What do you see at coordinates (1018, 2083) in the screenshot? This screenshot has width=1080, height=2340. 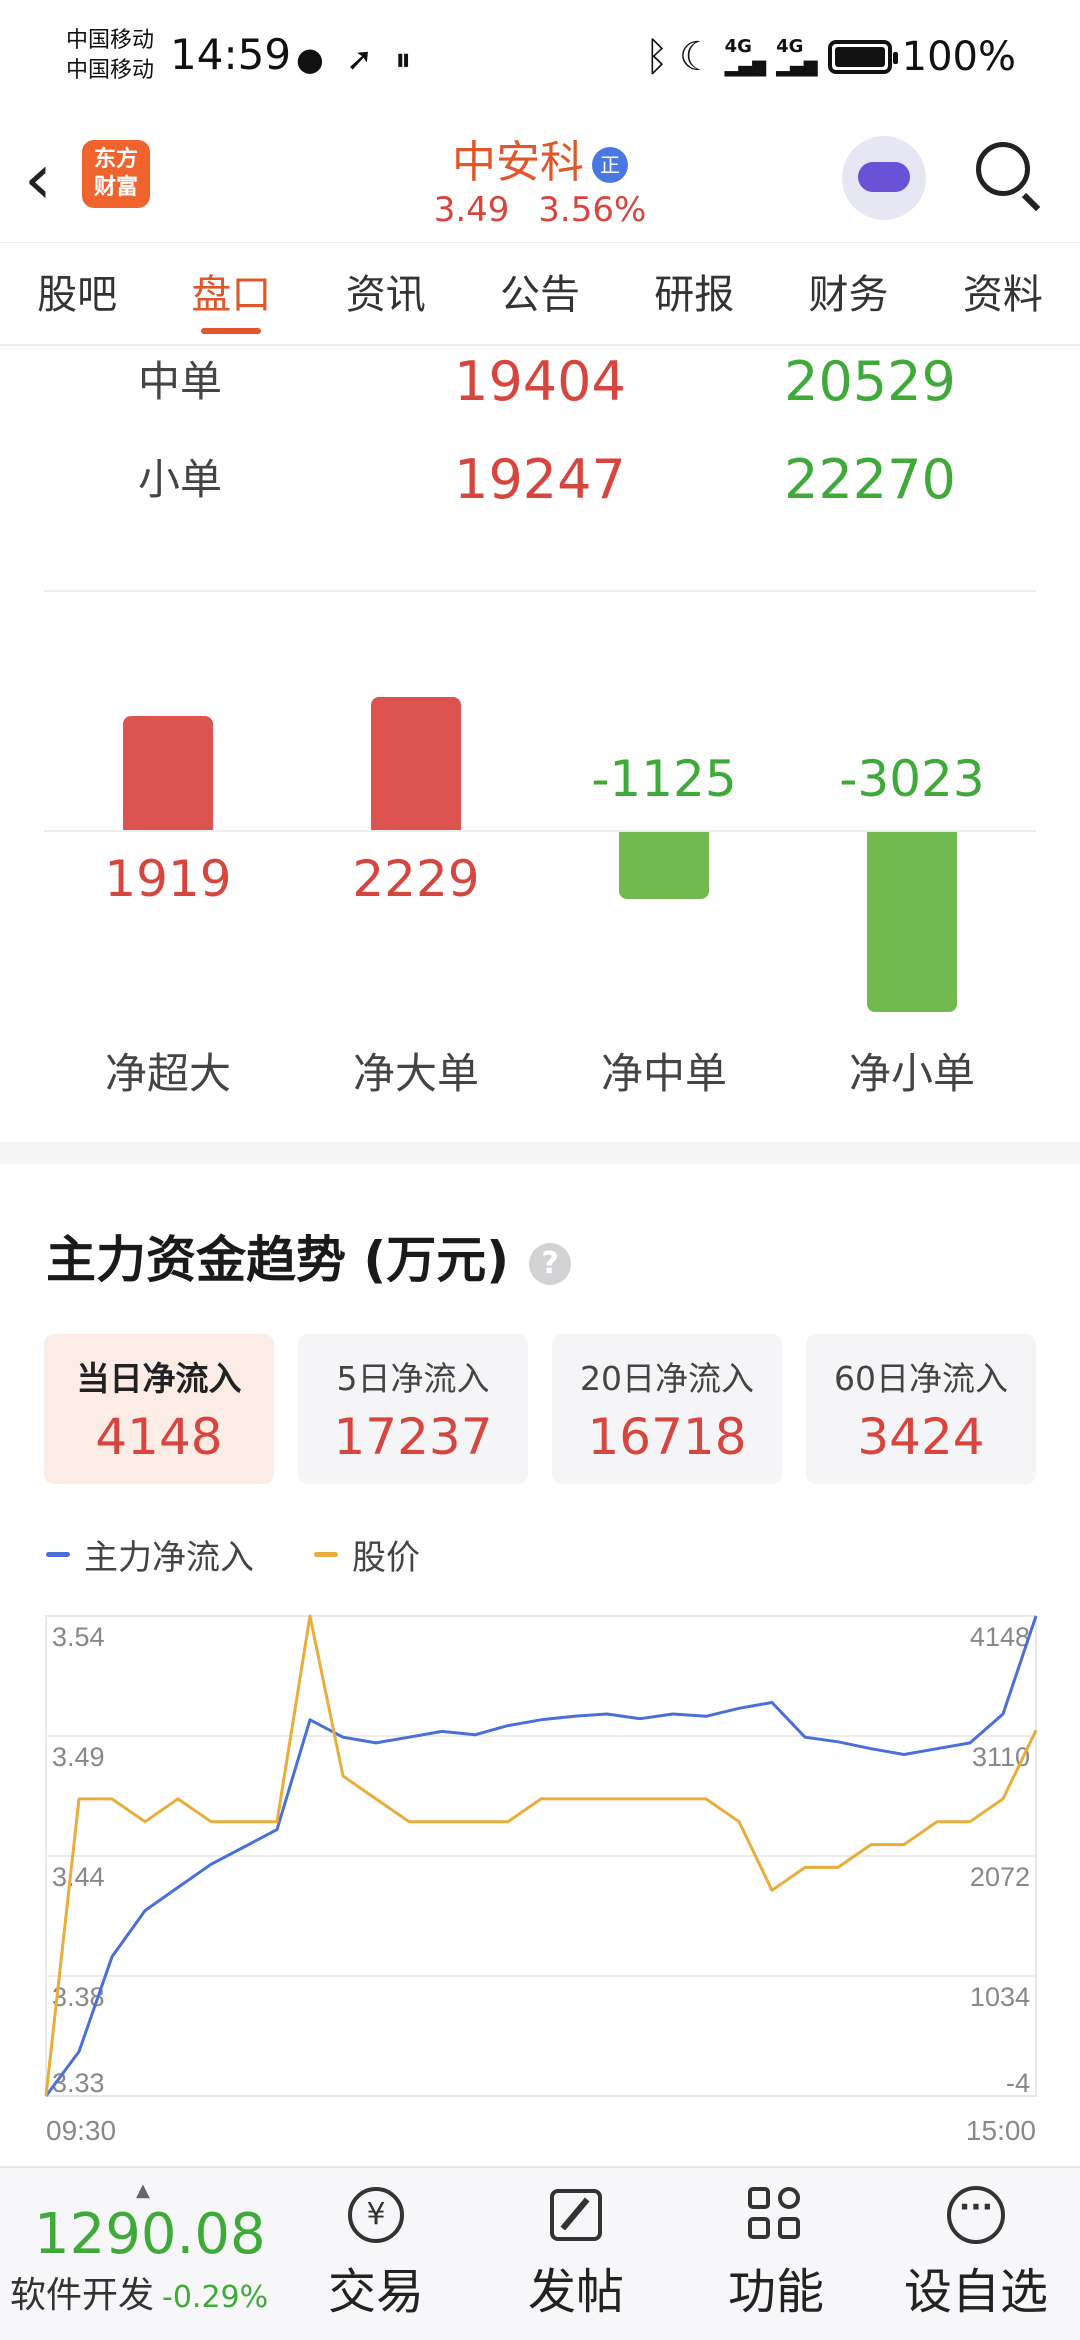 I see `y-right-tick: -4` at bounding box center [1018, 2083].